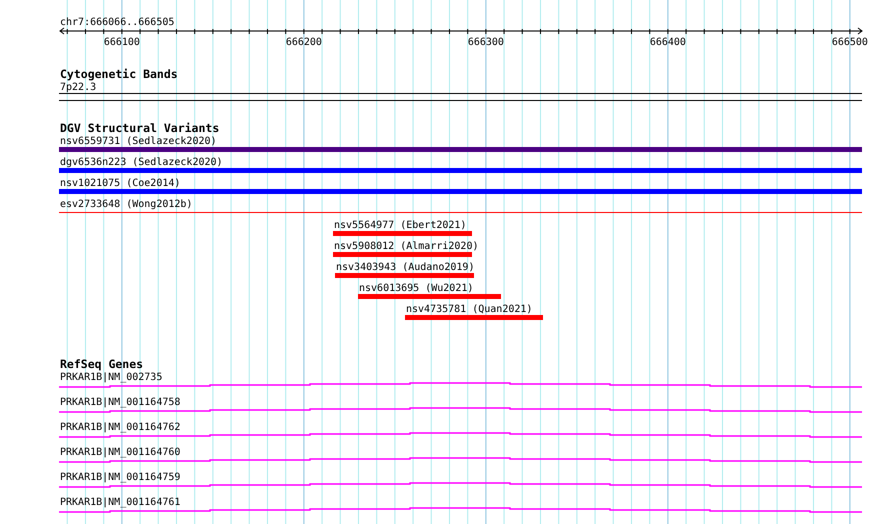  Describe the element at coordinates (850, 42) in the screenshot. I see `tick-label: 666500` at that location.